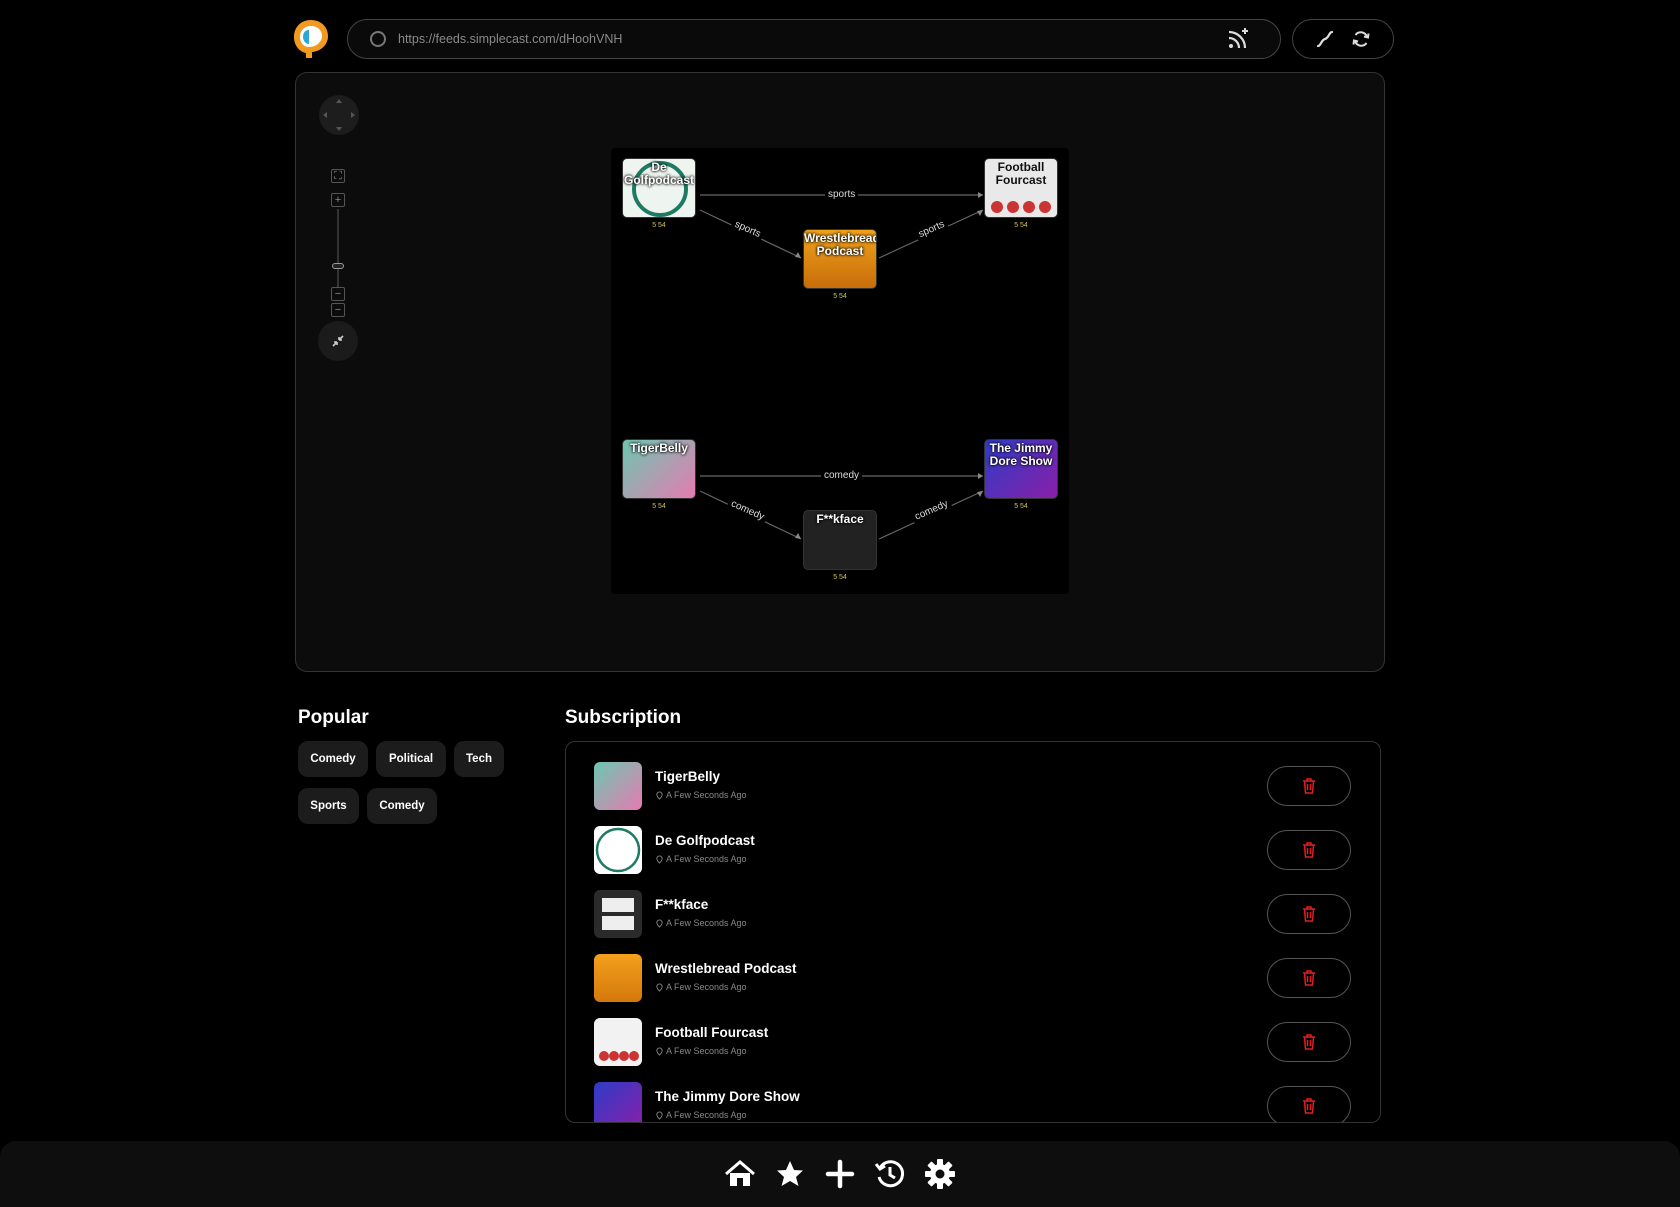 This screenshot has width=1680, height=1207. I want to click on graph-node-title: De Golfpodcast, so click(658, 173).